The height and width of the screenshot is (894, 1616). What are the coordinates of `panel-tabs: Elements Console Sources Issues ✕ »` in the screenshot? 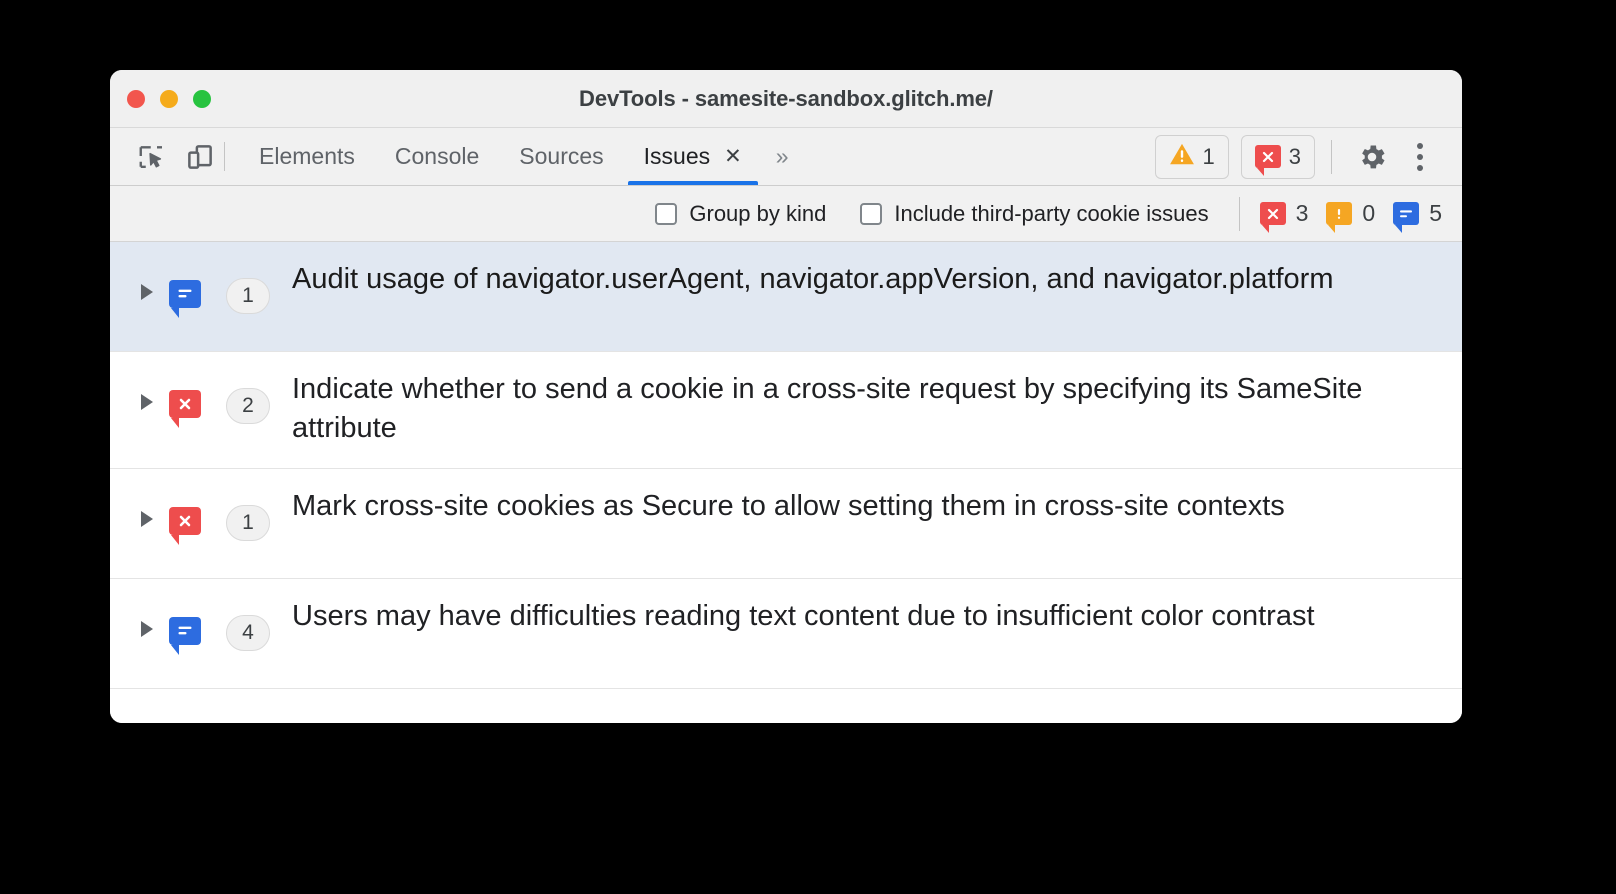 It's located at (521, 156).